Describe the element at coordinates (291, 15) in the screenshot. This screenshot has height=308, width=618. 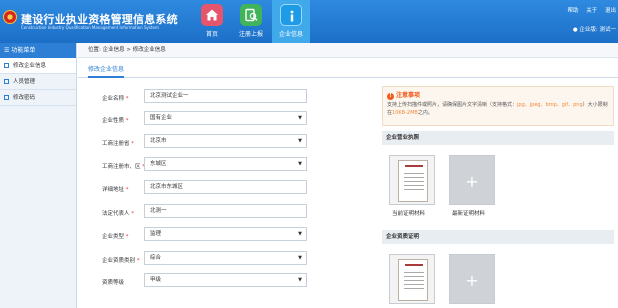
I see `info-icon` at that location.